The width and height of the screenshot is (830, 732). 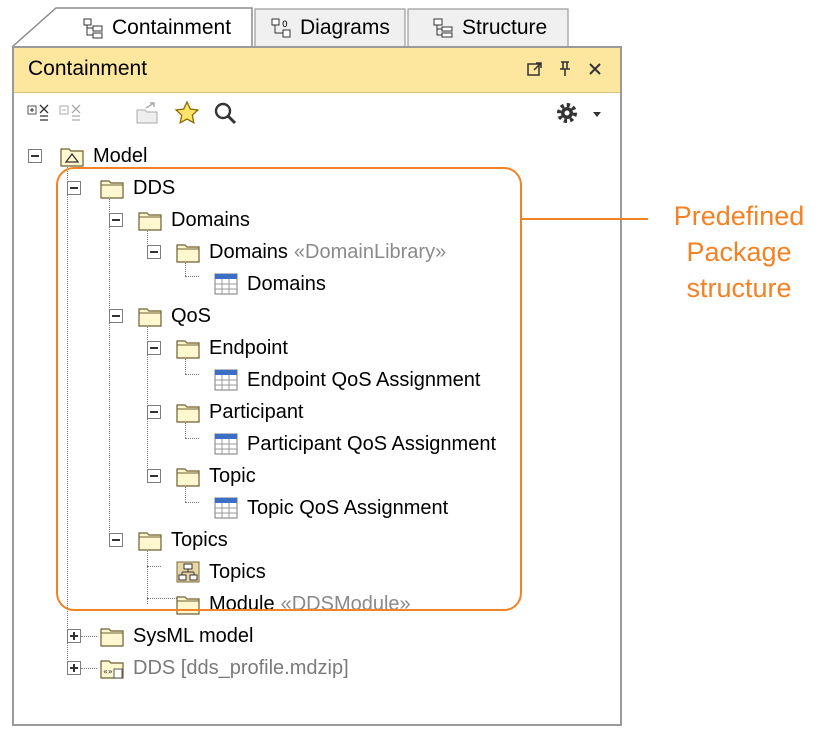 I want to click on tab-containment: Containment, so click(x=156, y=28).